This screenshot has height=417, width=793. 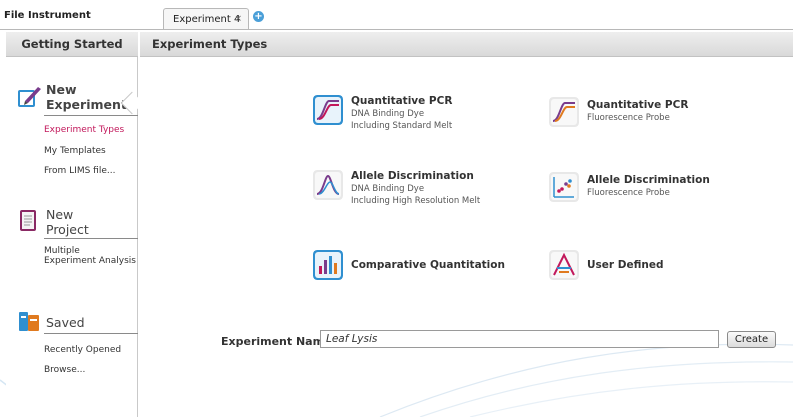 I want to click on tab-experiment-4: Experiment 4 ×, so click(x=206, y=19).